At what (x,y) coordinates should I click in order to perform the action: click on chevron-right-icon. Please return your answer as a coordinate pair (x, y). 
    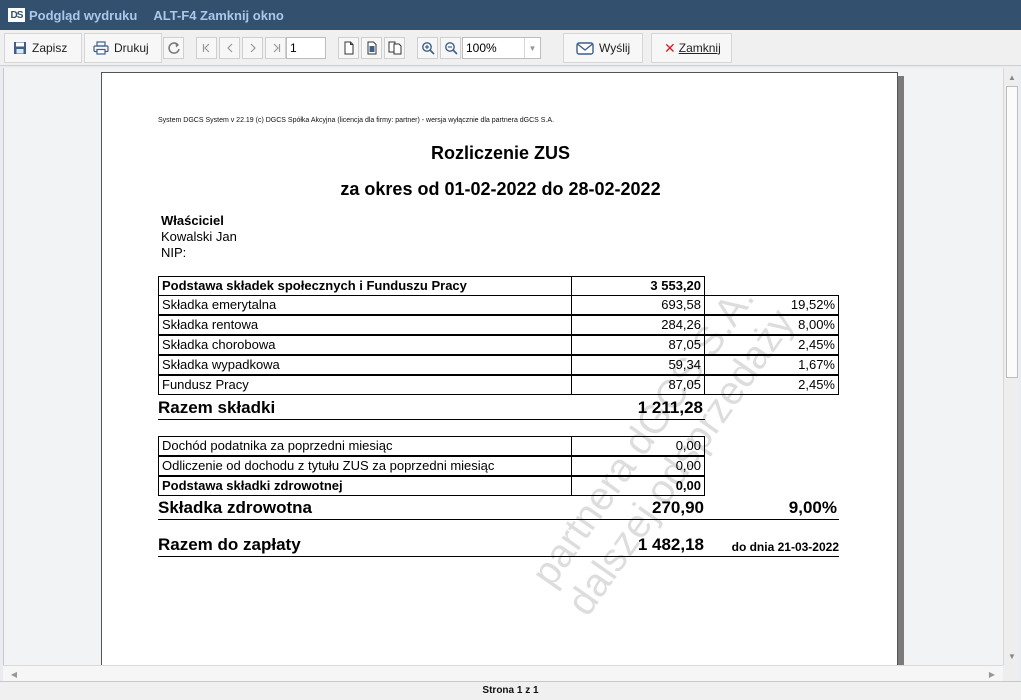
    Looking at the image, I should click on (253, 48).